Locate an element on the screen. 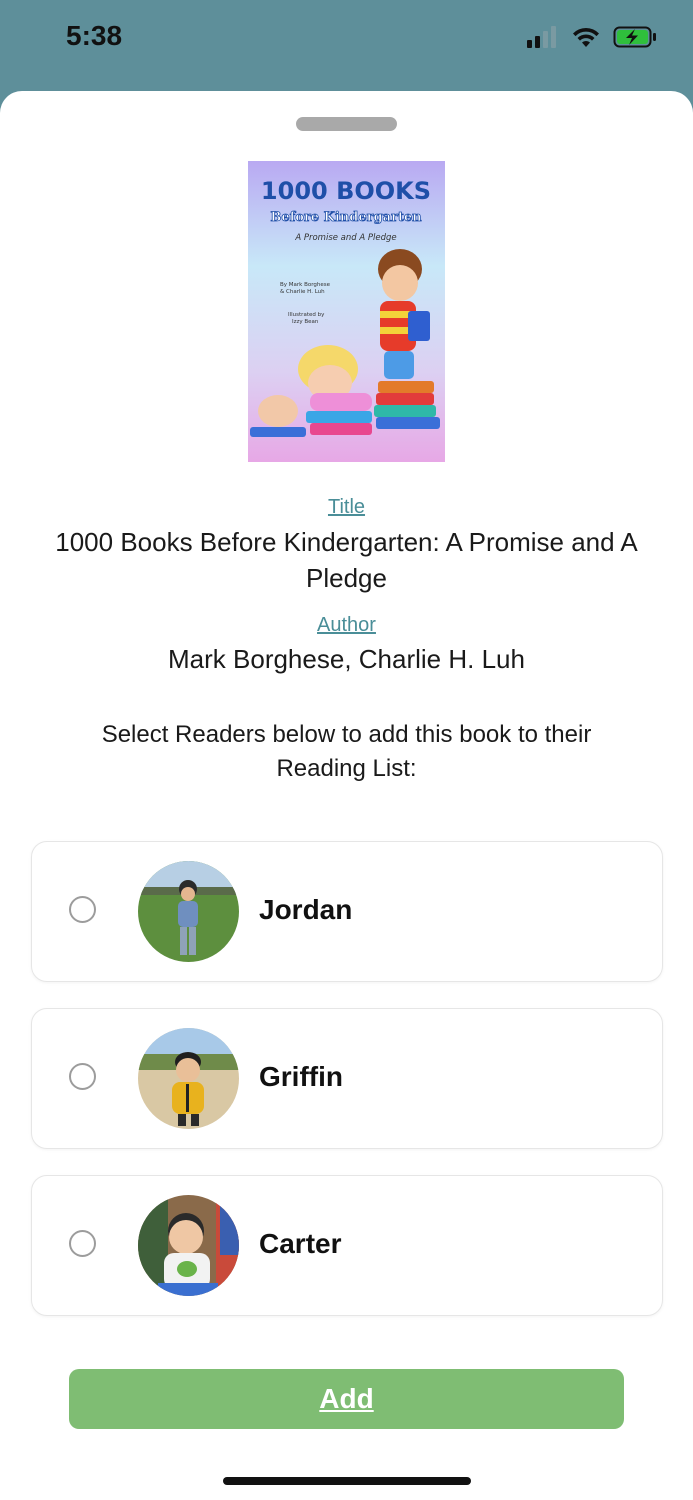  status-icons is located at coordinates (592, 37).